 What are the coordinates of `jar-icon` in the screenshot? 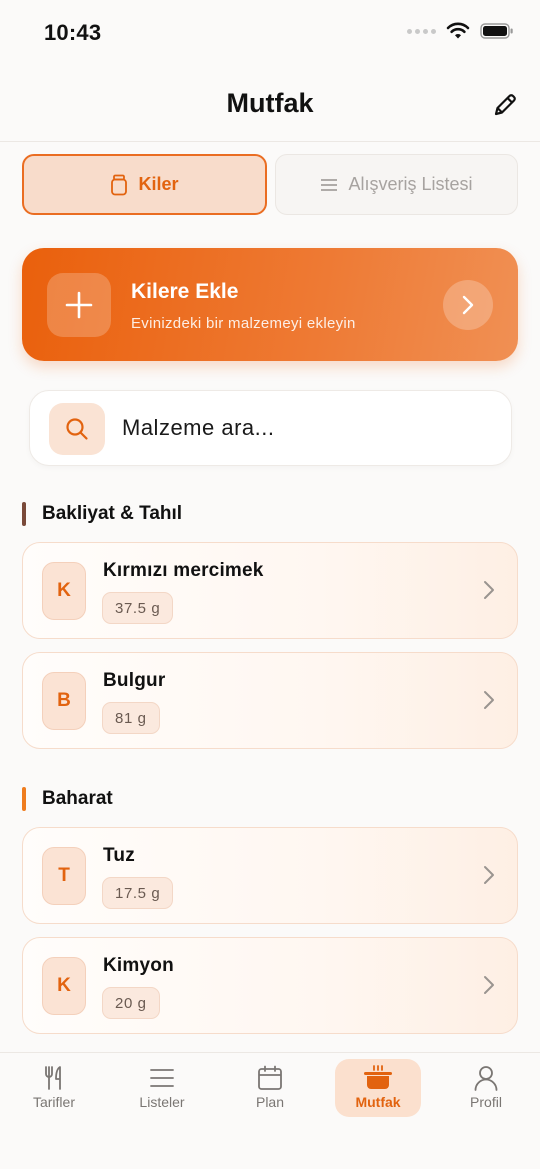 It's located at (119, 184).